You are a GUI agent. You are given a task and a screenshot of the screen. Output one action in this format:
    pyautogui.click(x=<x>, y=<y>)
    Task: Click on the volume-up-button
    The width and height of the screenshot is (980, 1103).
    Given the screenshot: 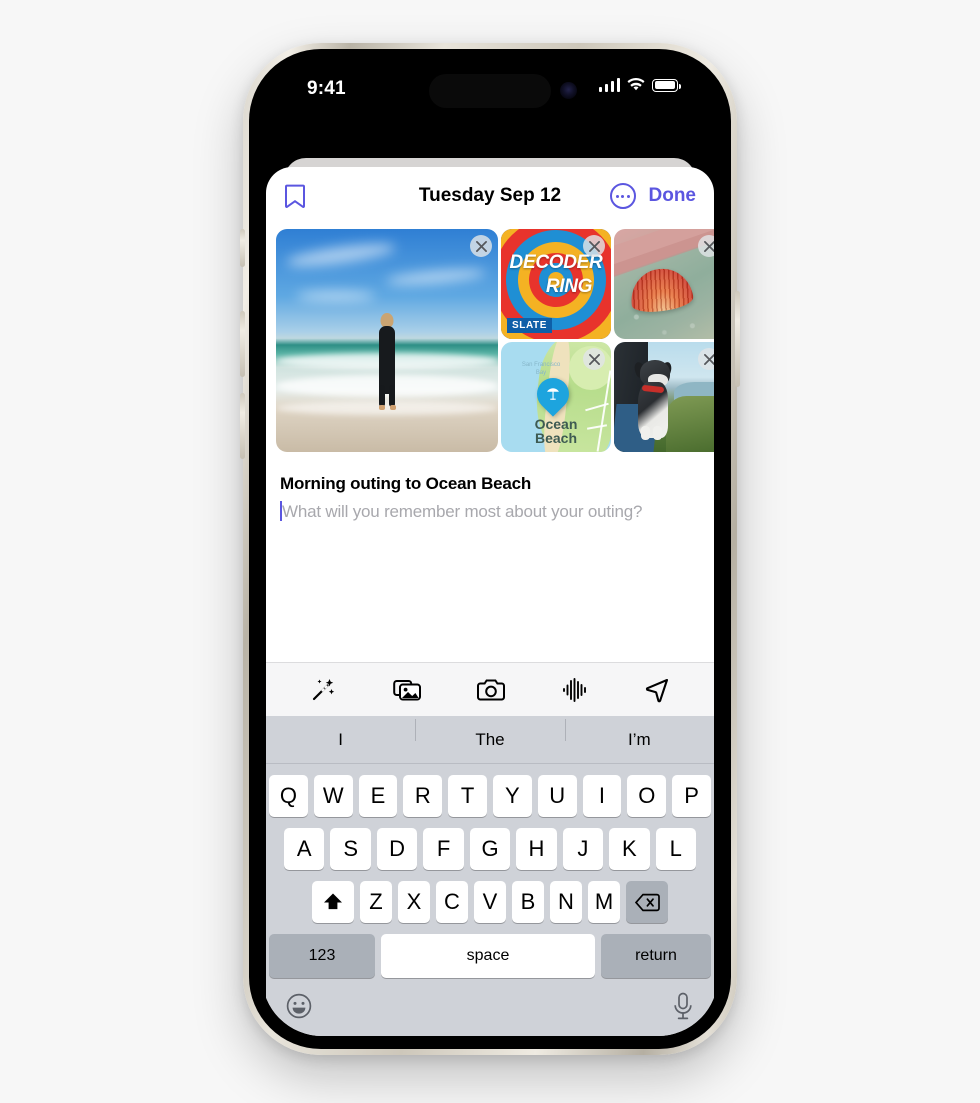 What is the action you would take?
    pyautogui.click(x=242, y=344)
    